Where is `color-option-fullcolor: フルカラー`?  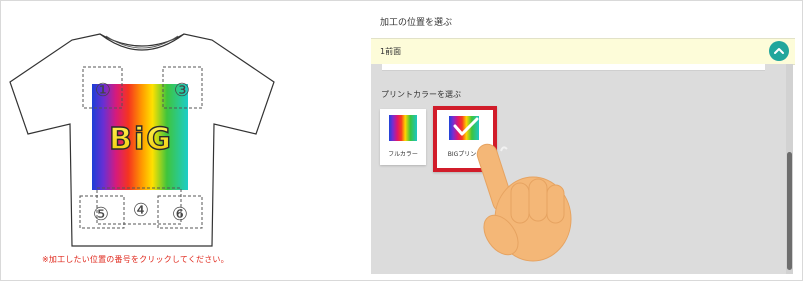
color-option-fullcolor: フルカラー is located at coordinates (403, 137).